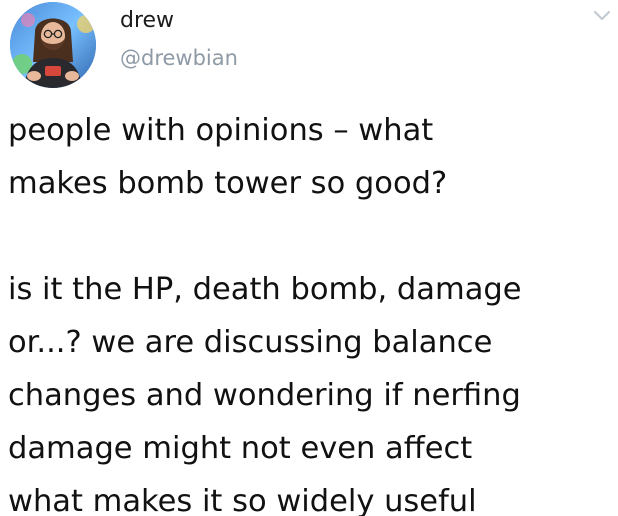  I want to click on chevron-down-icon, so click(602, 16).